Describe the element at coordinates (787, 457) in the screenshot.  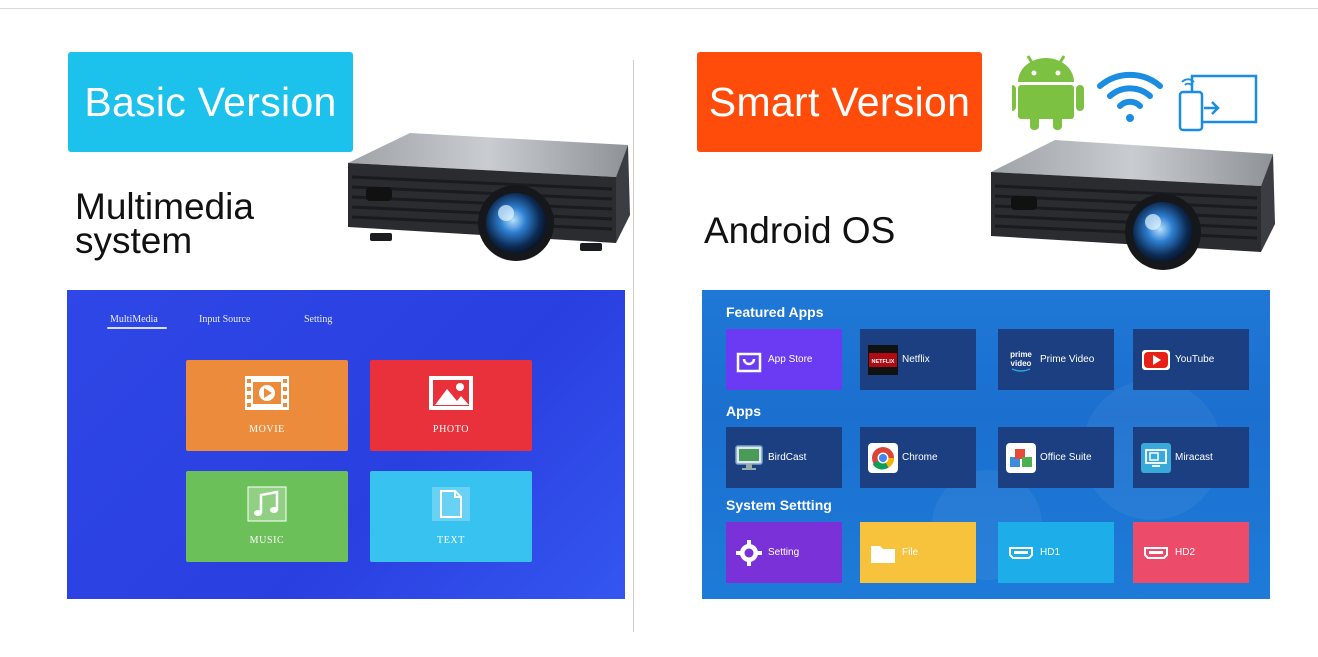
I see `birdcast-label: BirdCast` at that location.